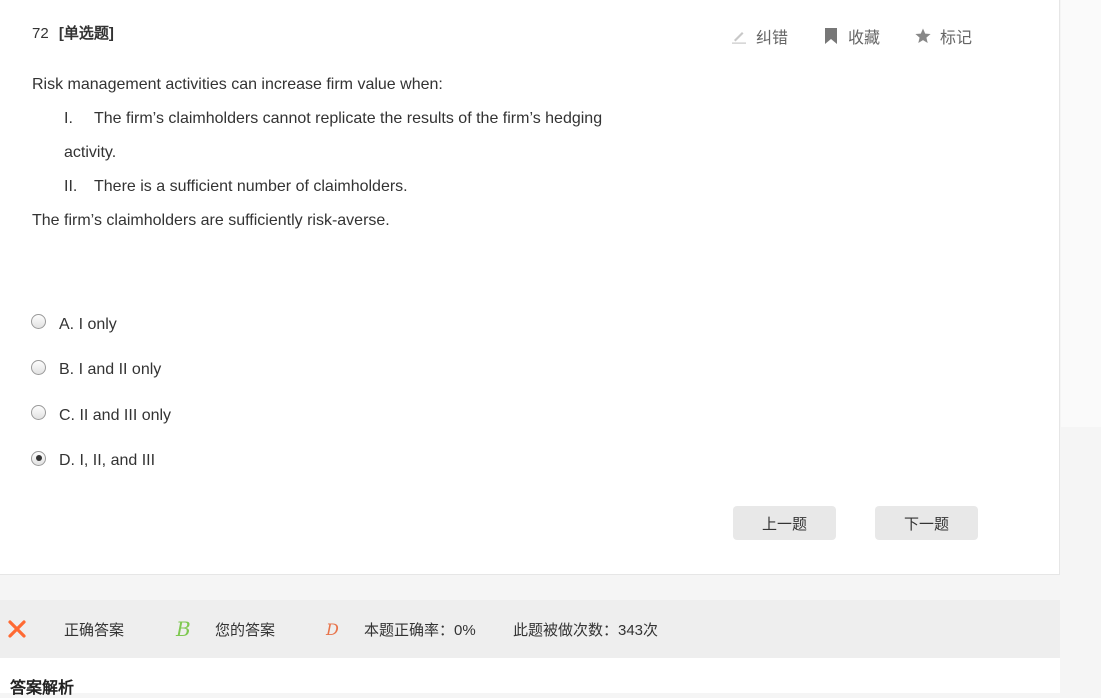 This screenshot has height=698, width=1101. Describe the element at coordinates (183, 629) in the screenshot. I see `correct-answer-value: B` at that location.